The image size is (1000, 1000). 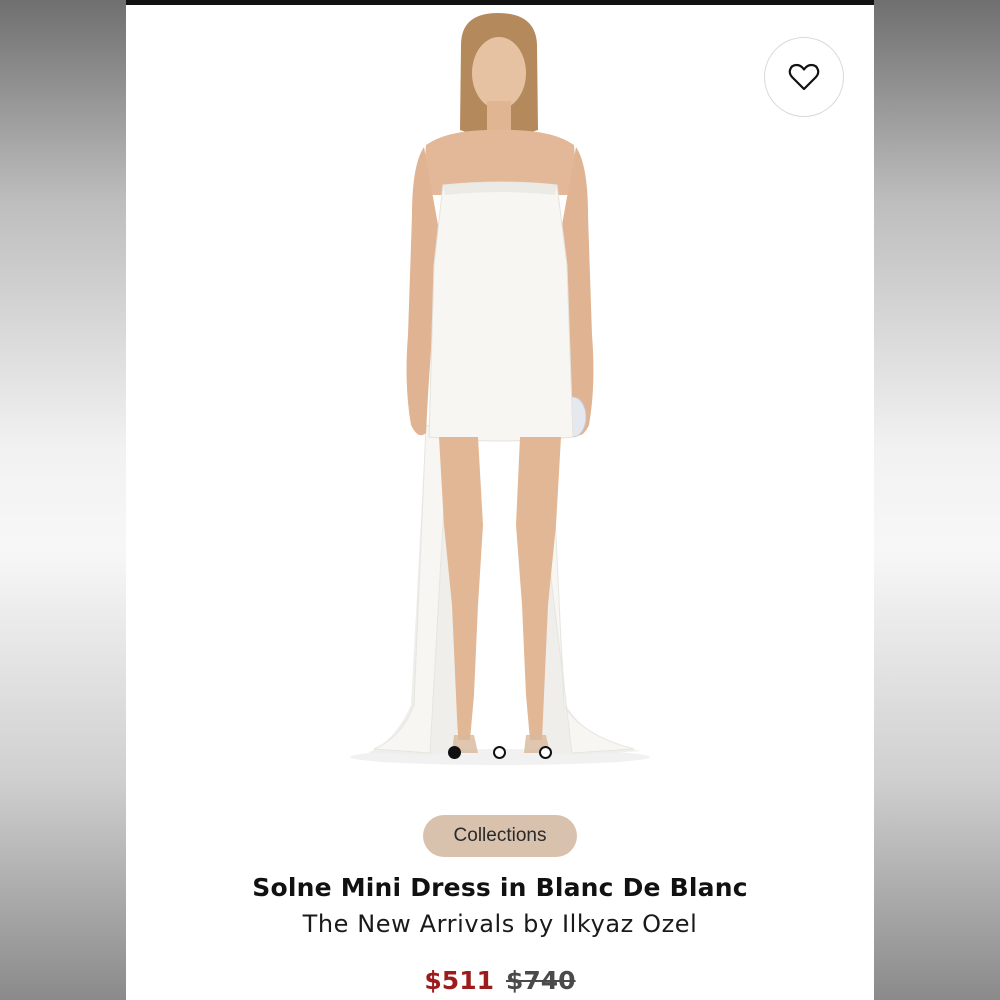 I want to click on product-title: Solne Mini Dress in Blanc De Blanc, so click(x=500, y=887).